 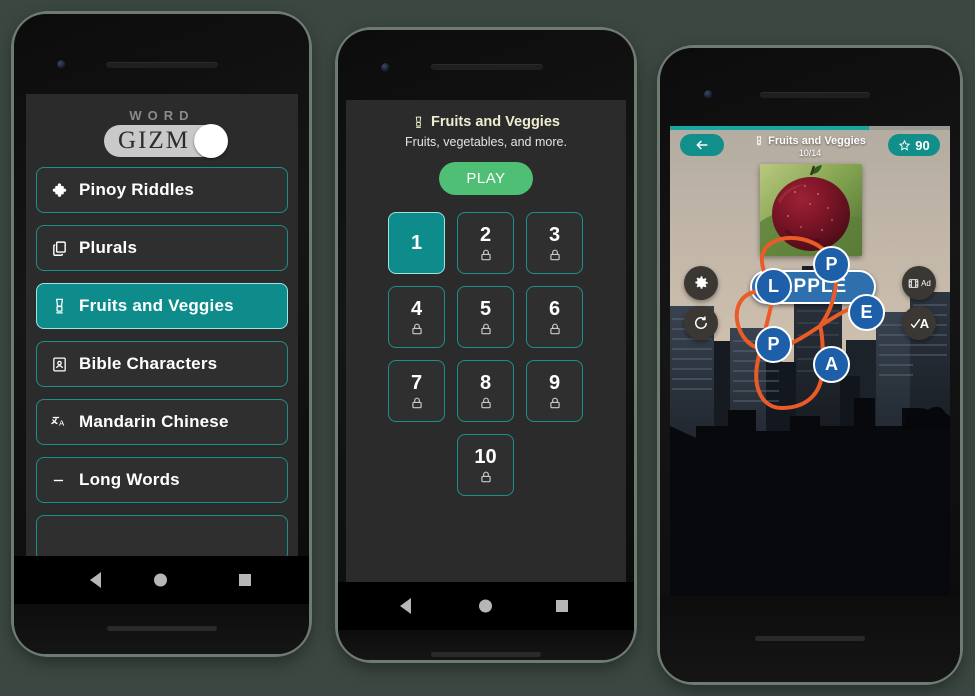 I want to click on phone1-chin-bar, so click(x=161, y=628).